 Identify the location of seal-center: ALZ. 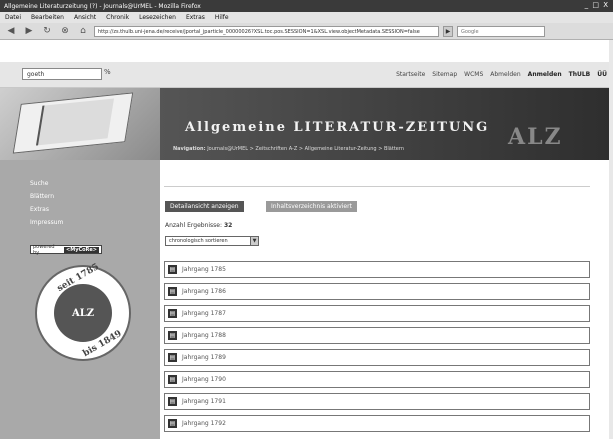
(83, 313).